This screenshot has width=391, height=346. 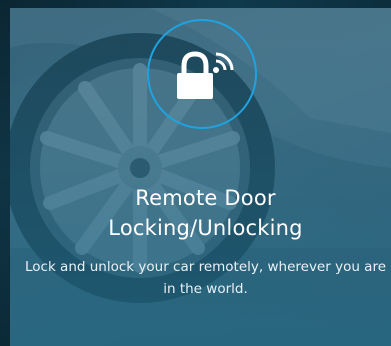 I want to click on feature-title-line1: Remote Door, so click(x=205, y=198).